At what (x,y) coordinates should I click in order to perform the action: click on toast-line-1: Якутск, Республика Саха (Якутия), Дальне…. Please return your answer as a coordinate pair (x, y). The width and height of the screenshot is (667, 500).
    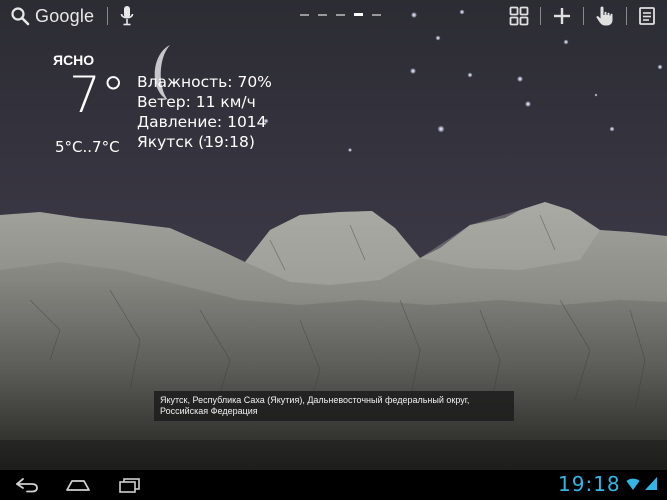
    Looking at the image, I should click on (315, 400).